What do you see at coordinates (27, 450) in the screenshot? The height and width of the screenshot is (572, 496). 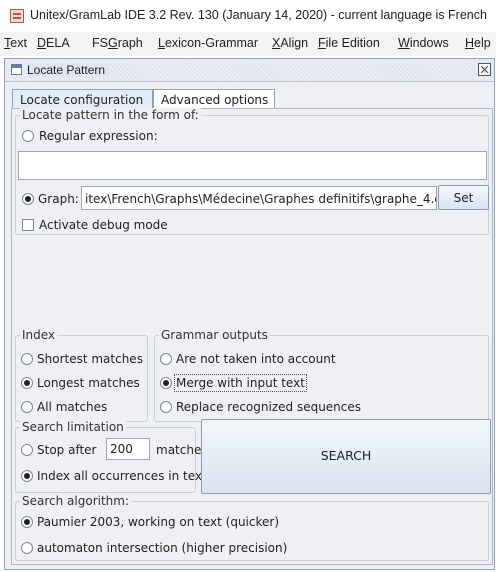 I see `stop-after-radio` at bounding box center [27, 450].